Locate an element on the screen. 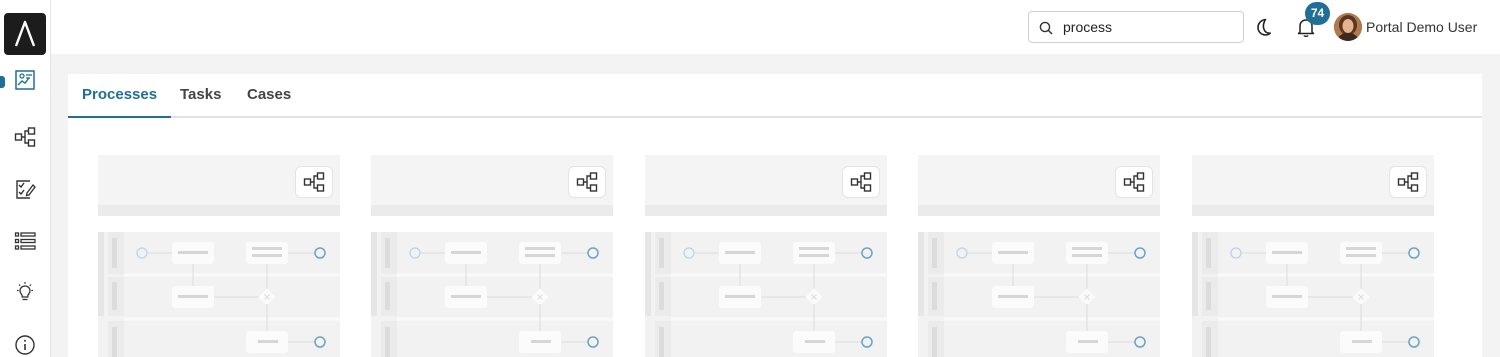  tab-label: Tasks is located at coordinates (201, 94).